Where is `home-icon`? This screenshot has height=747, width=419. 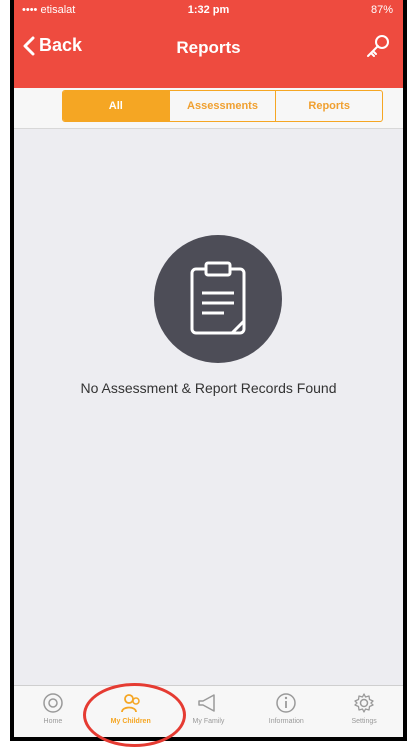 home-icon is located at coordinates (53, 703).